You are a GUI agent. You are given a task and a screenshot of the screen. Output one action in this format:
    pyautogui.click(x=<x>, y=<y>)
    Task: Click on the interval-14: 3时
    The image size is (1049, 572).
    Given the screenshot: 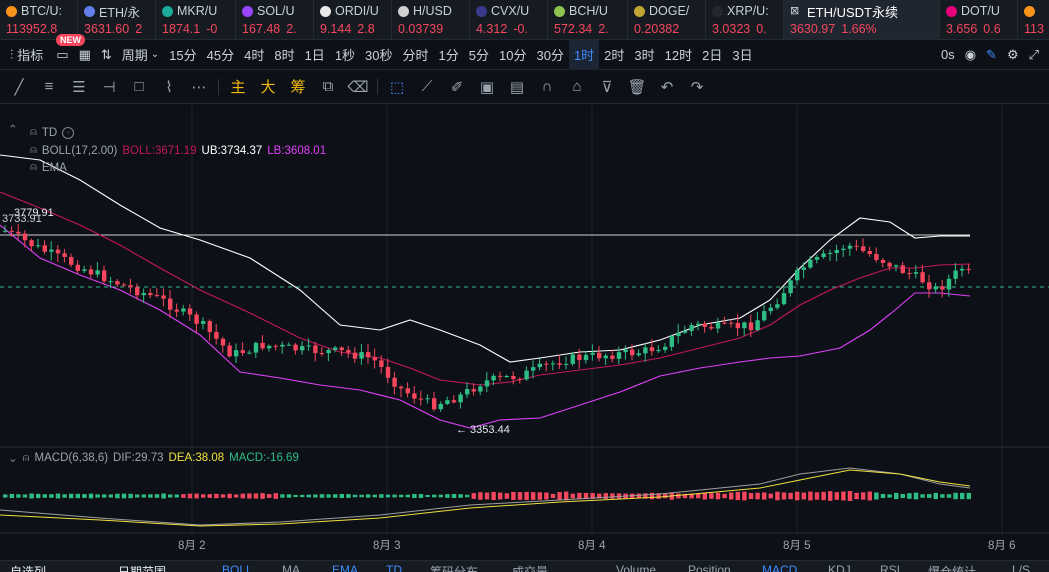 What is the action you would take?
    pyautogui.click(x=644, y=55)
    